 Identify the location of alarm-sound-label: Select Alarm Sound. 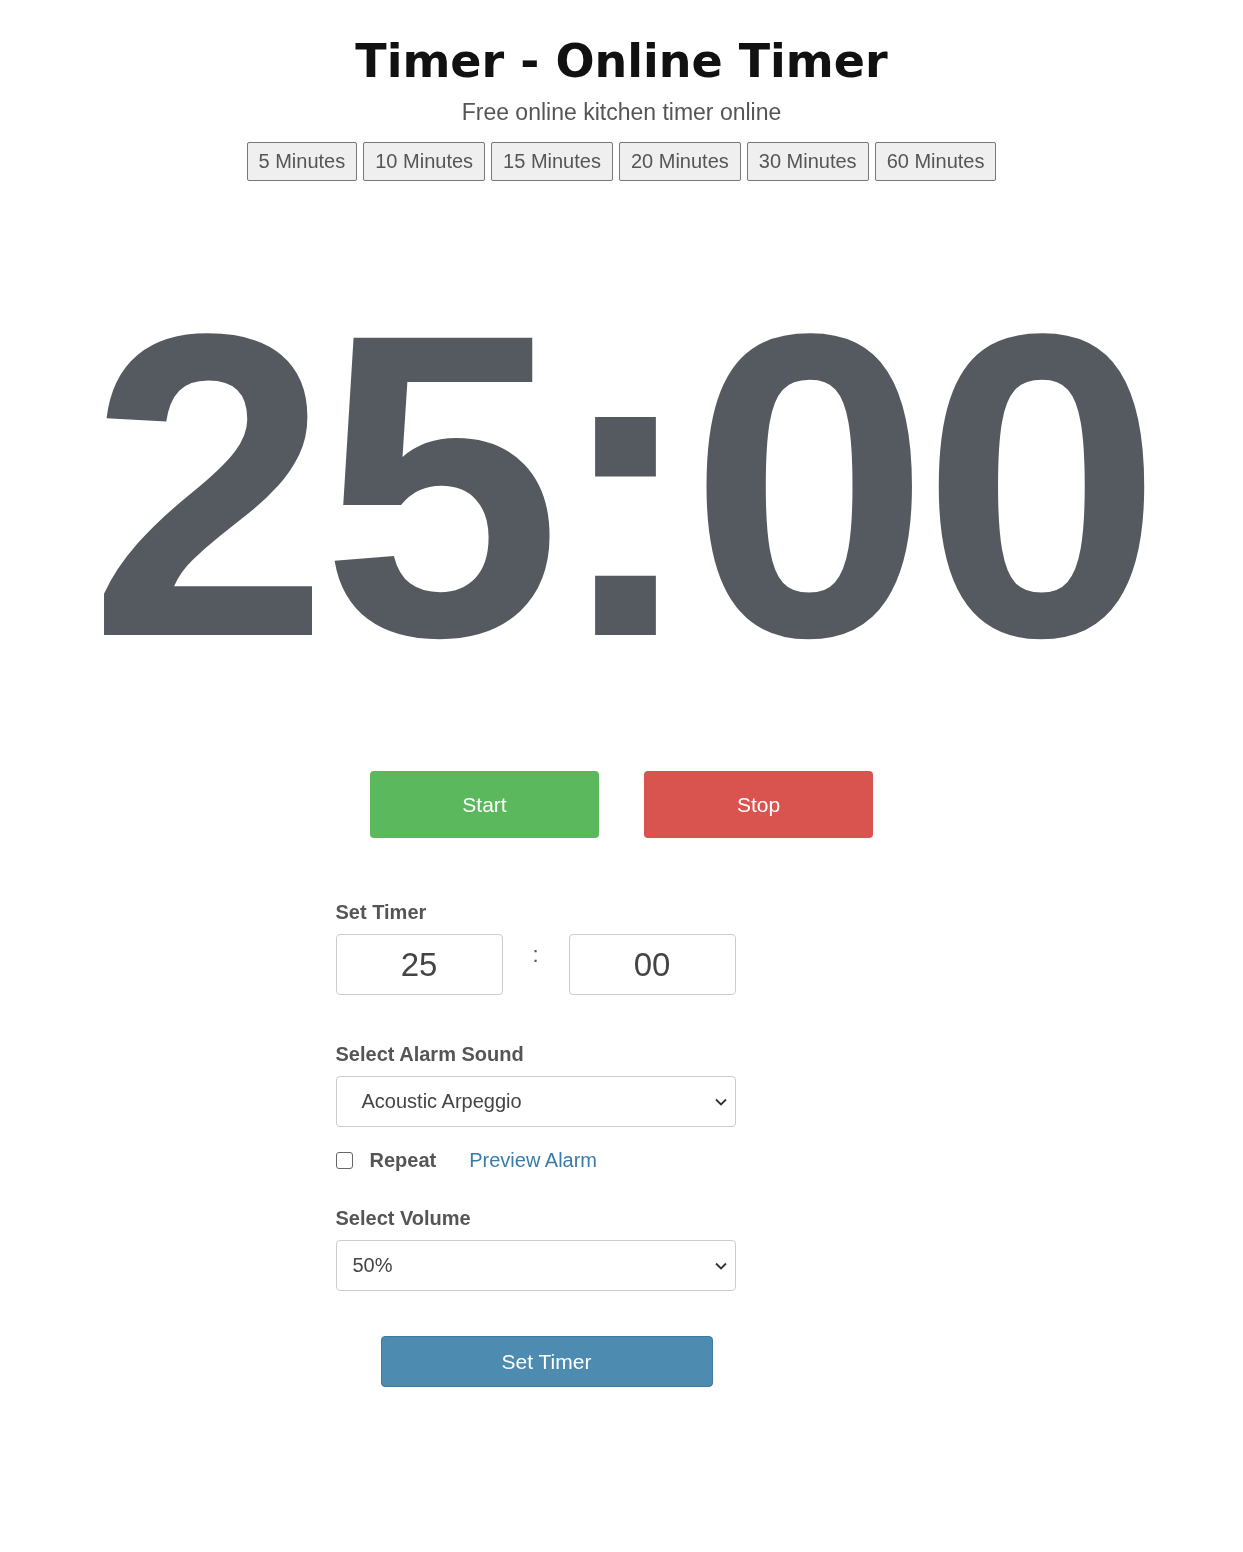
(429, 1054).